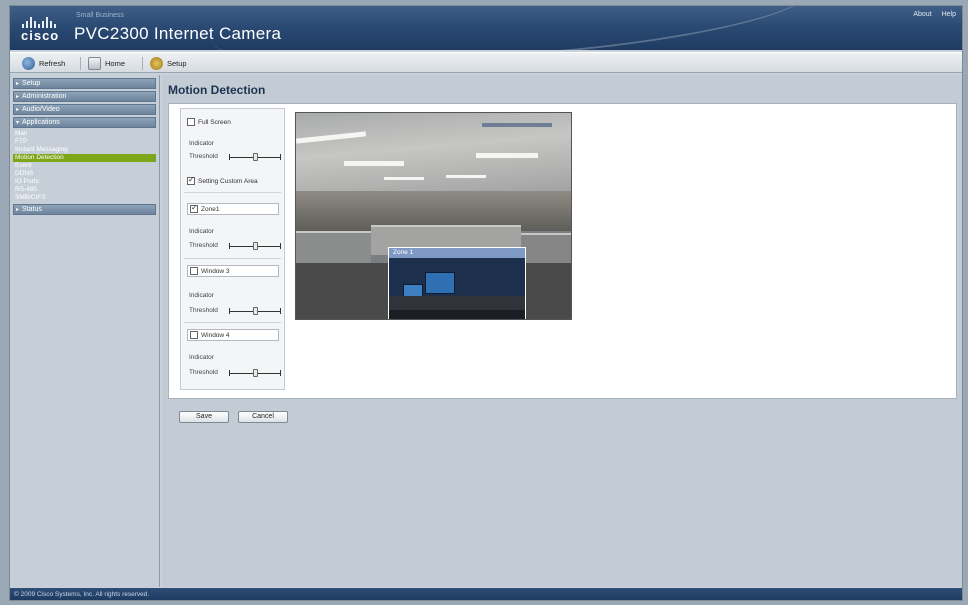  Describe the element at coordinates (177, 63) in the screenshot. I see `setup-label: Setup` at that location.